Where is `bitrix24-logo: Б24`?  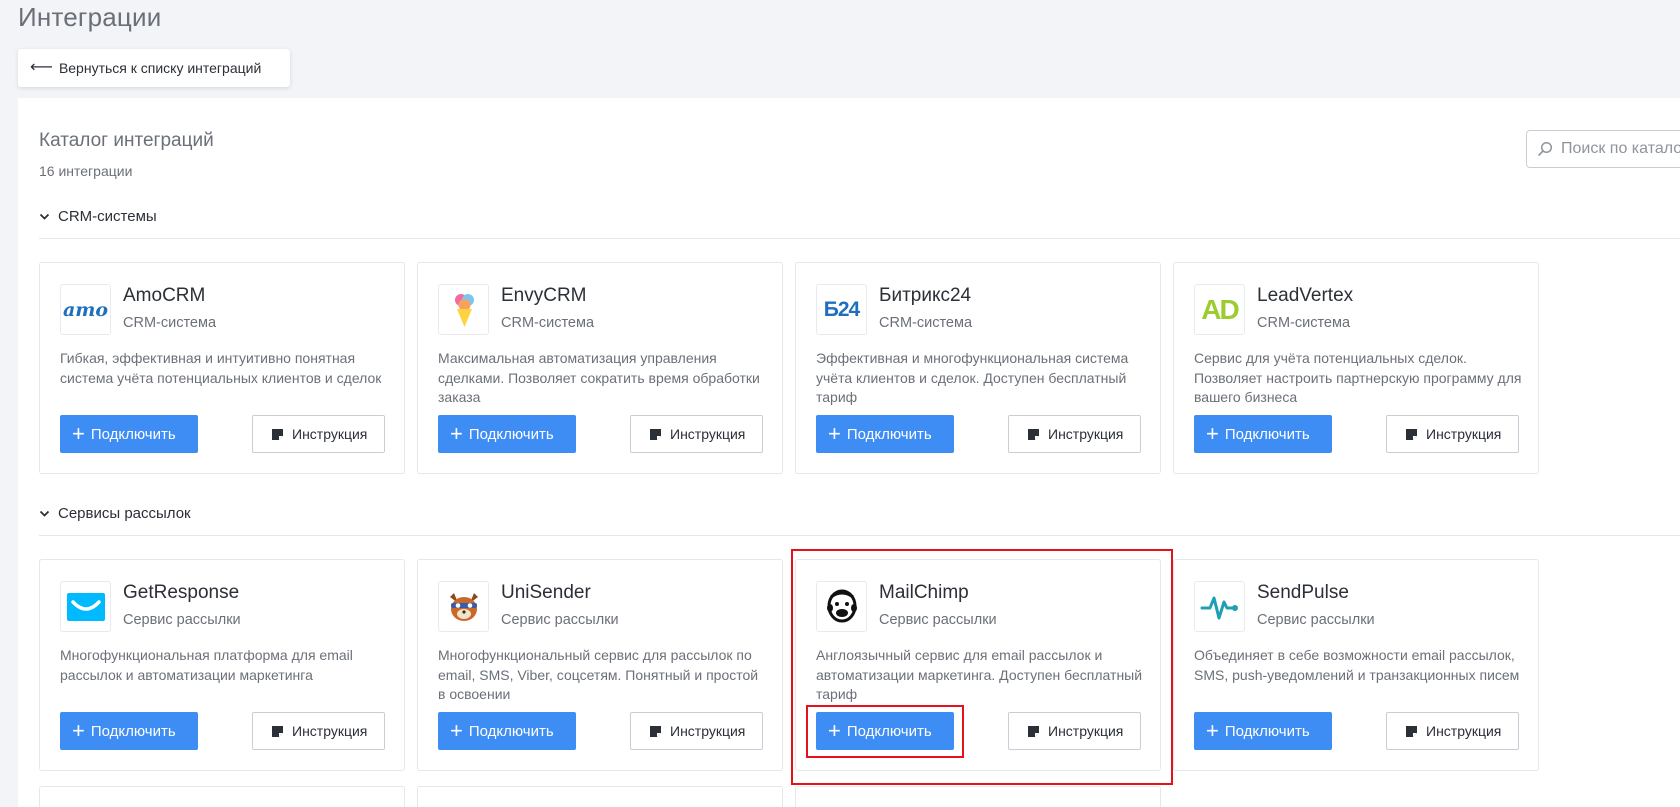
bitrix24-logo: Б24 is located at coordinates (841, 309).